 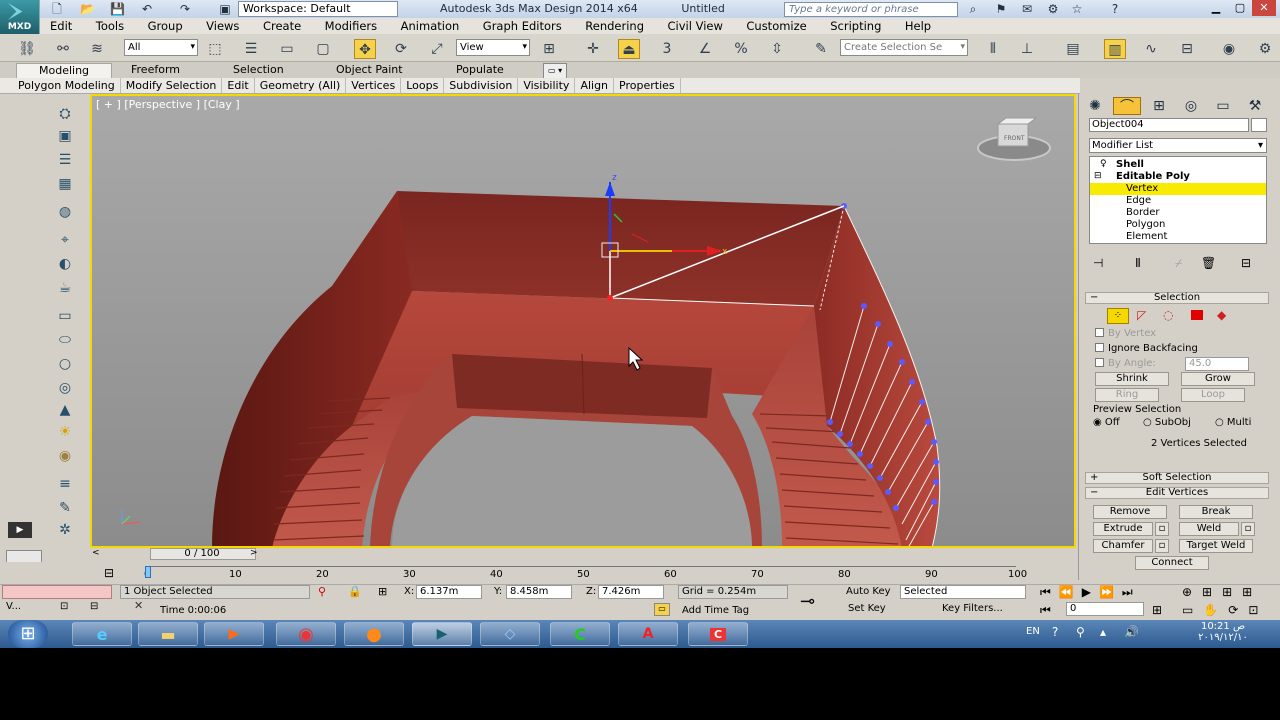 What do you see at coordinates (1222, 592) in the screenshot?
I see `viewport-nav-top: ⊕⊞⊞⊞` at bounding box center [1222, 592].